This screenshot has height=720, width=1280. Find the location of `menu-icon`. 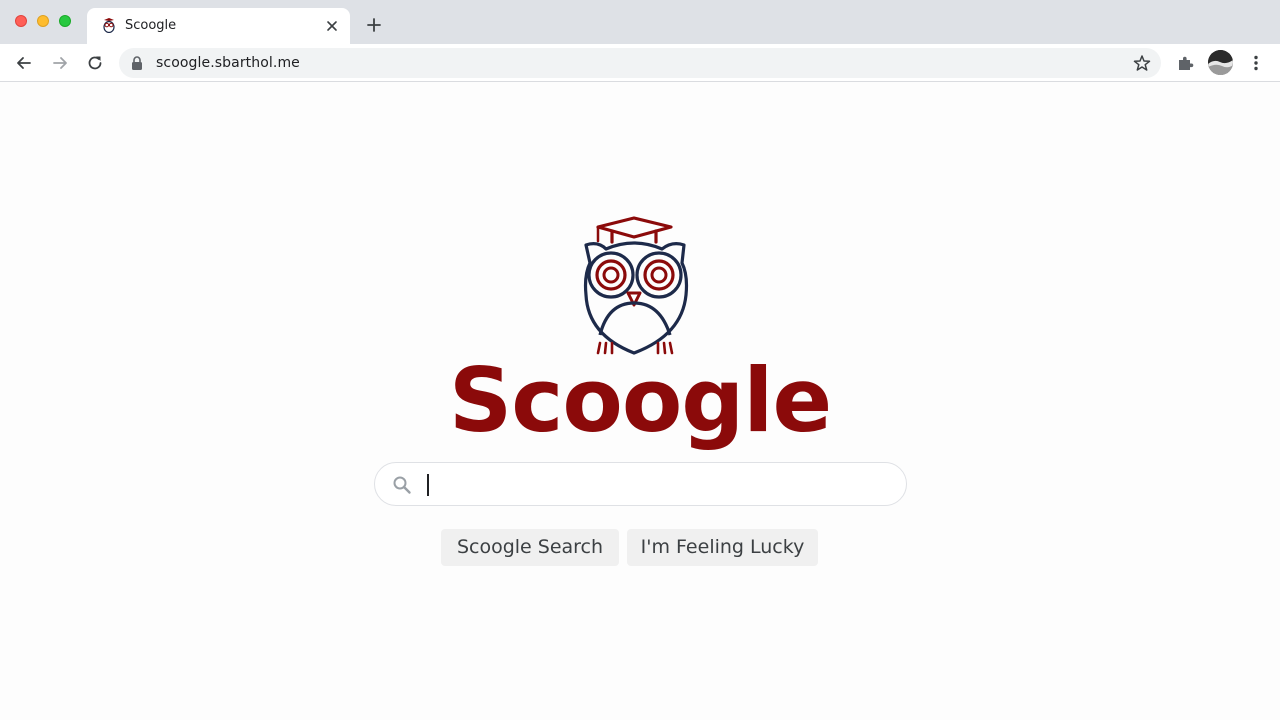

menu-icon is located at coordinates (1256, 63).